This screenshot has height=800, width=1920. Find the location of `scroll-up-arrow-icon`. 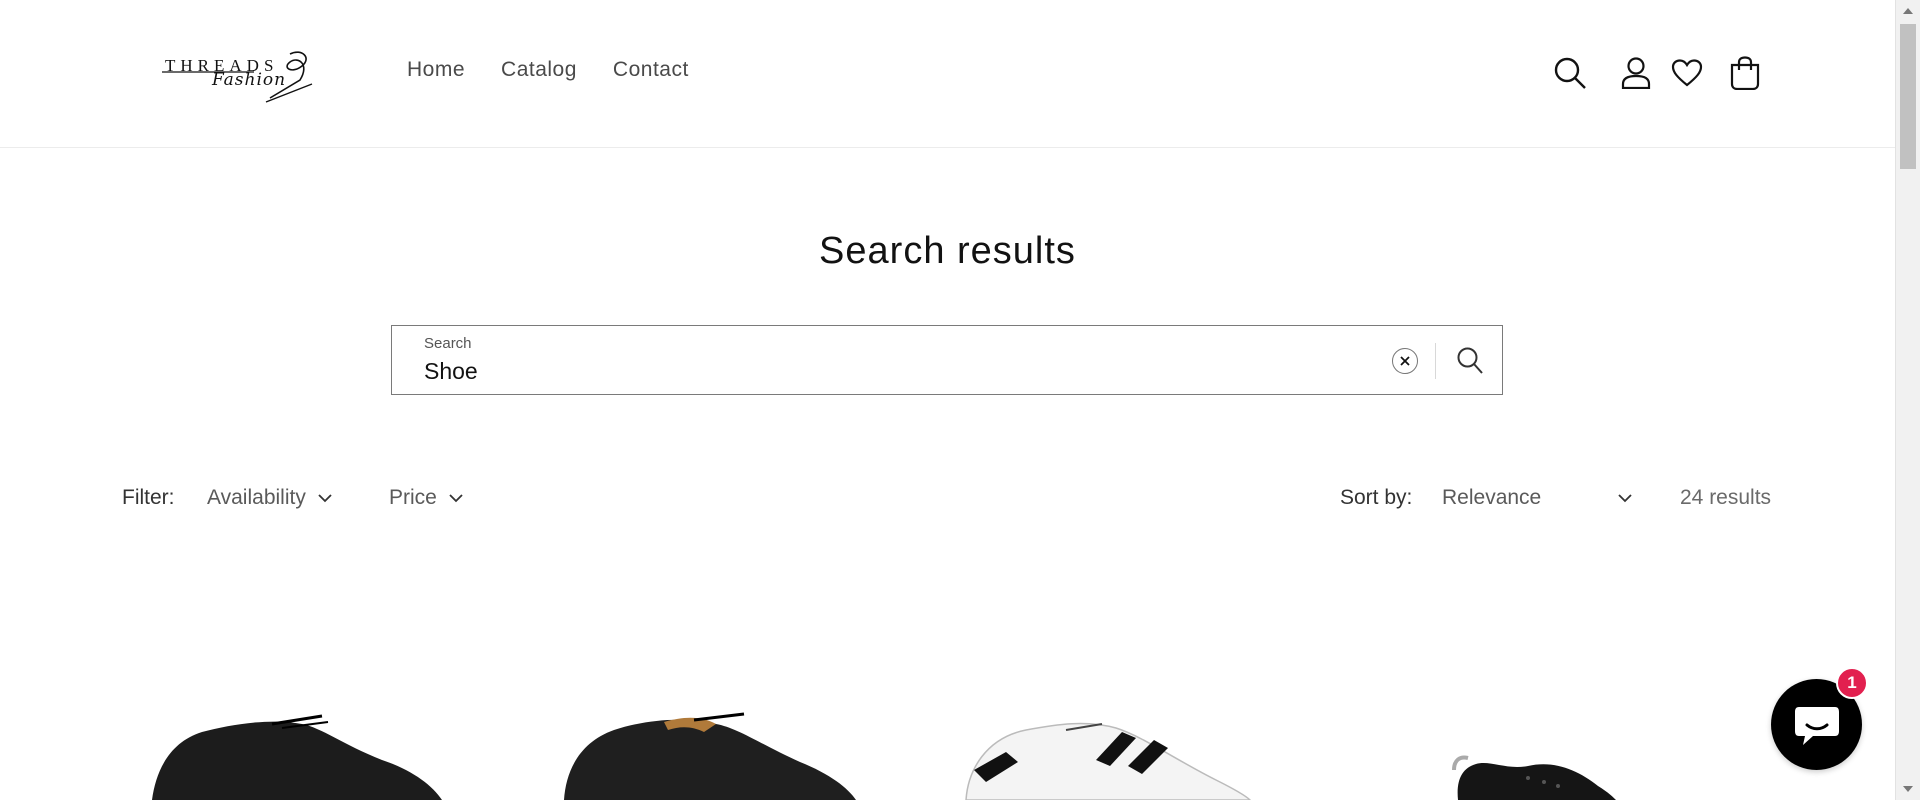

scroll-up-arrow-icon is located at coordinates (1908, 11).